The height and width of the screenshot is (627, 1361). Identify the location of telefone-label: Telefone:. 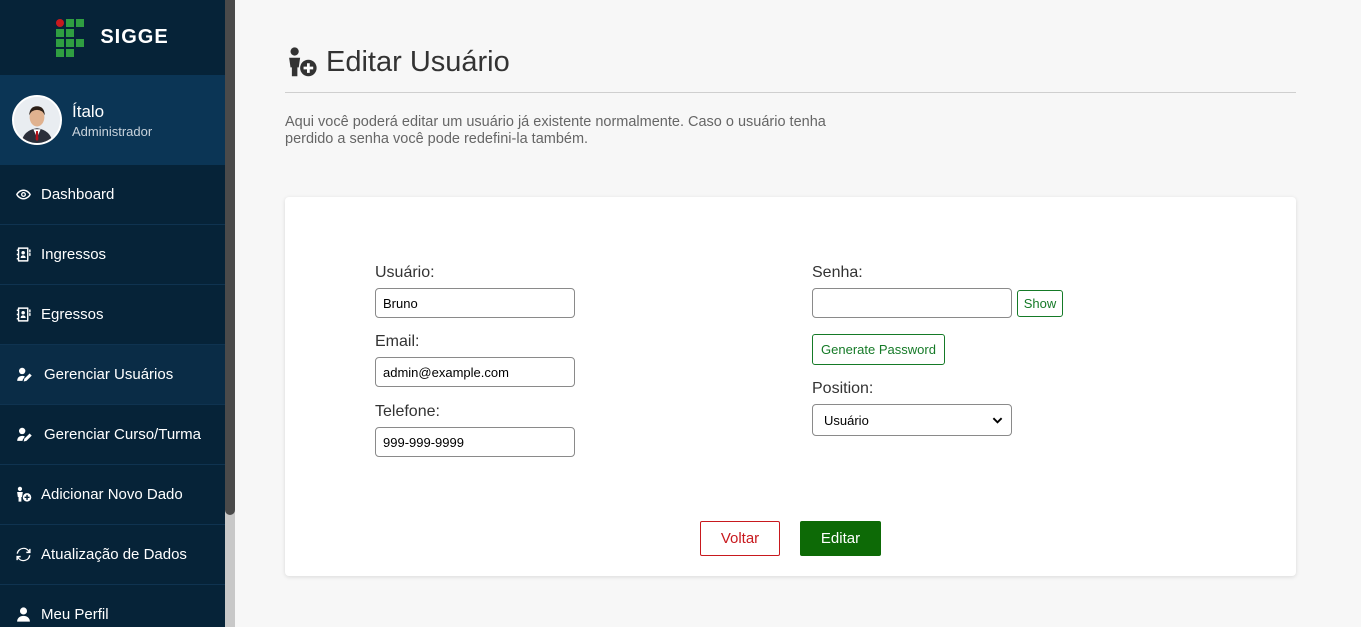
(407, 411).